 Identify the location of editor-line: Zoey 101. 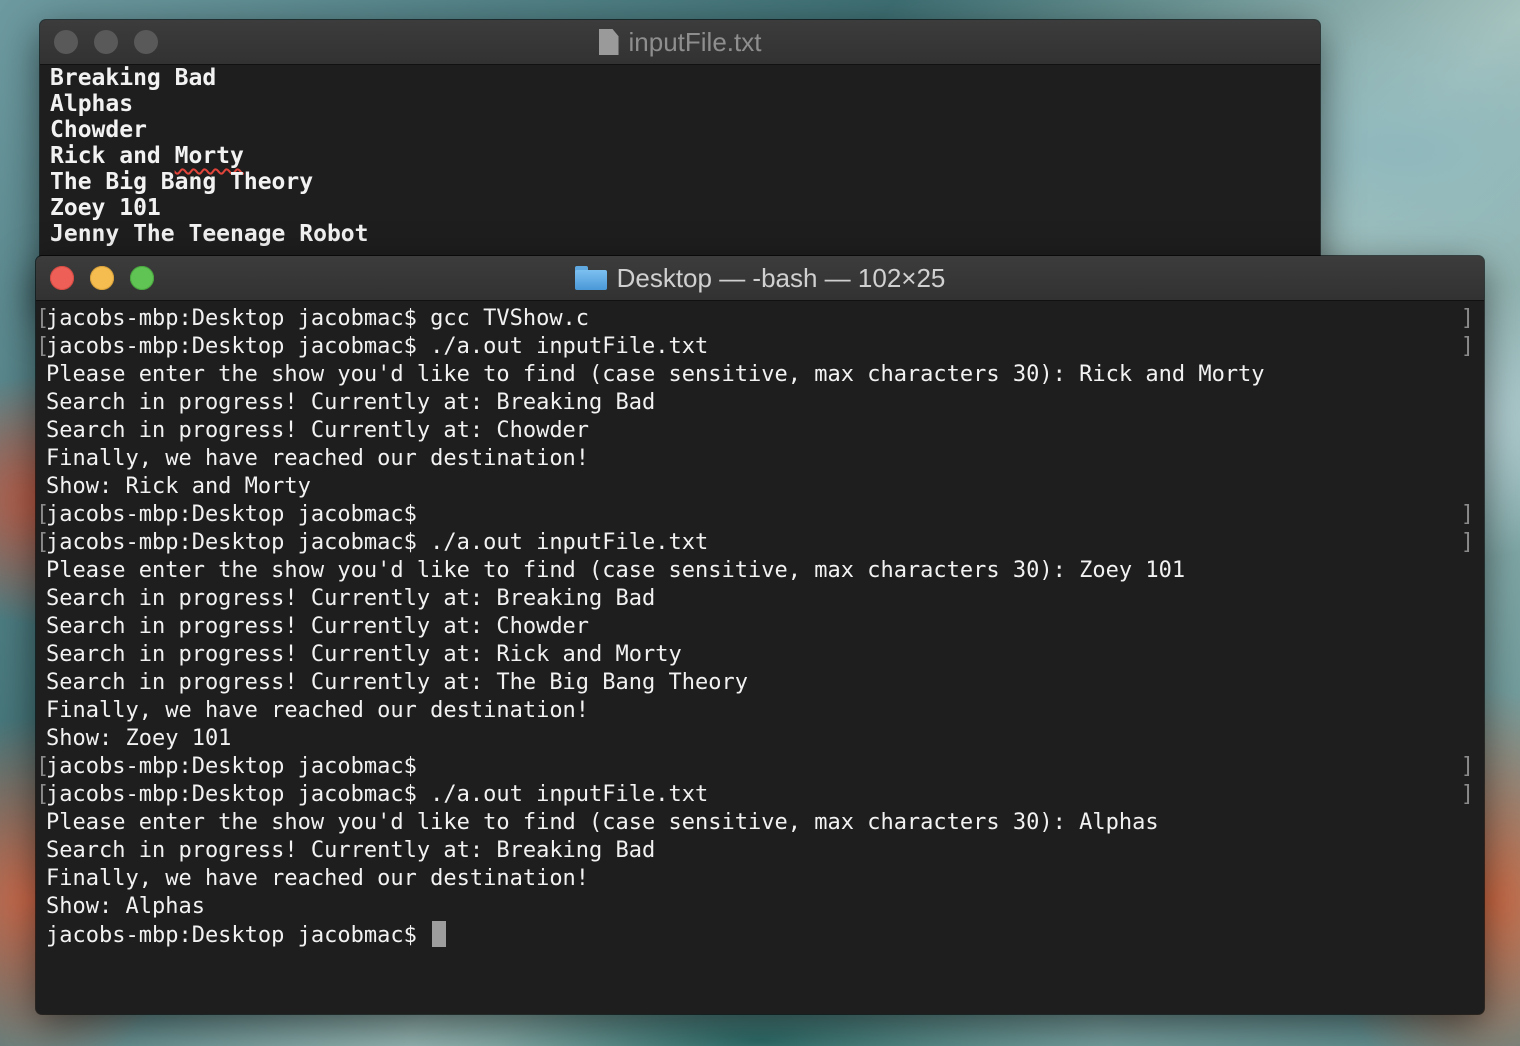
(105, 208).